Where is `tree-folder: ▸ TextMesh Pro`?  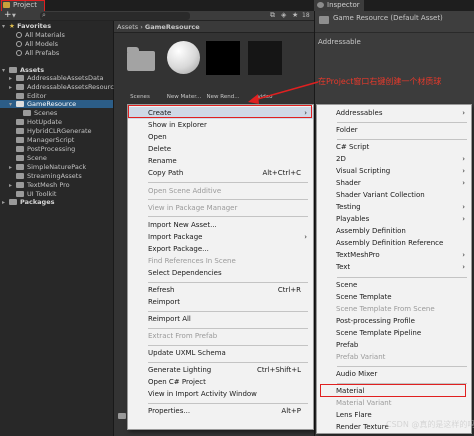
tree-folder: ▸ TextMesh Pro is located at coordinates (39, 185).